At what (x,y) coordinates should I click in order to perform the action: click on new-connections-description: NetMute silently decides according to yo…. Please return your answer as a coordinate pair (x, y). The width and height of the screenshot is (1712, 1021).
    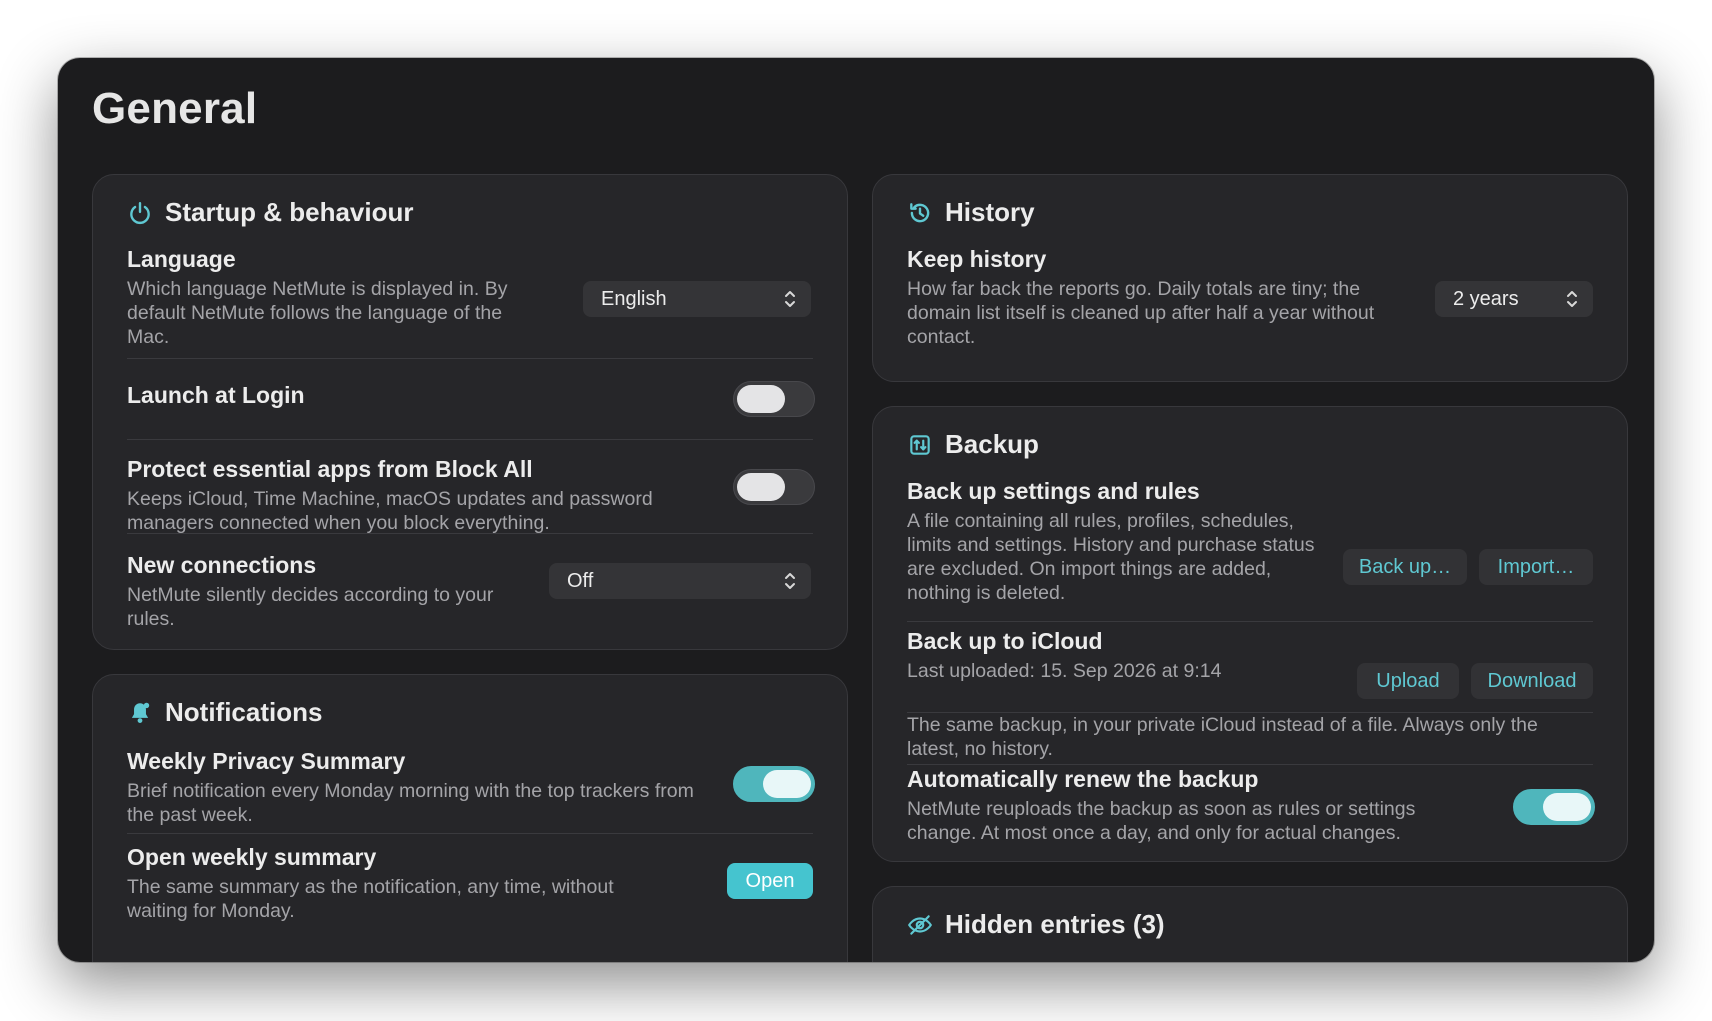
    Looking at the image, I should click on (310, 607).